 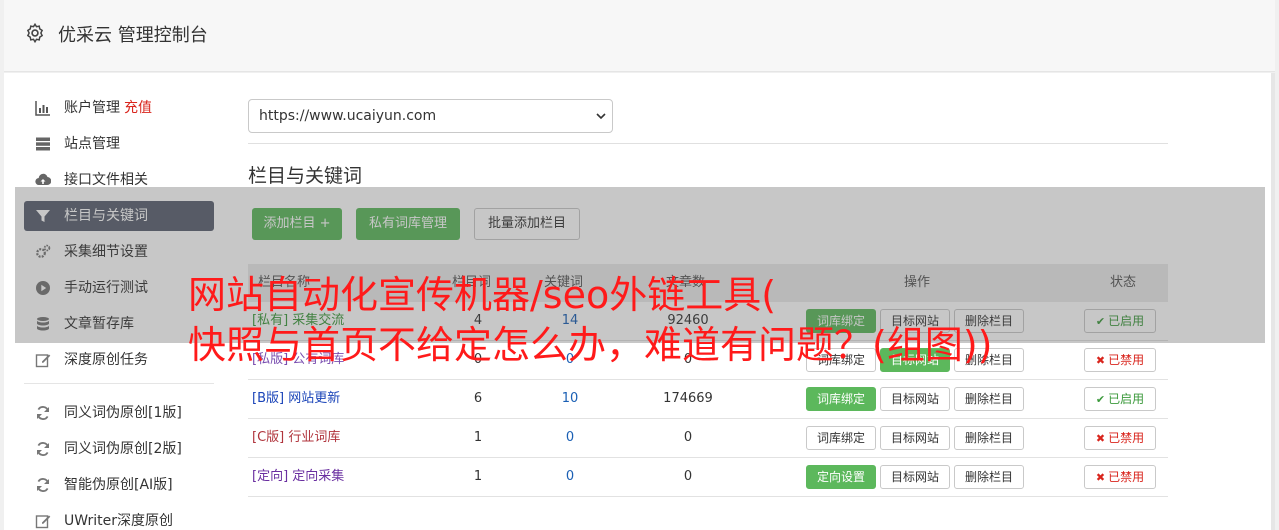 I want to click on app-title: 优采云 管理控制台, so click(x=133, y=35).